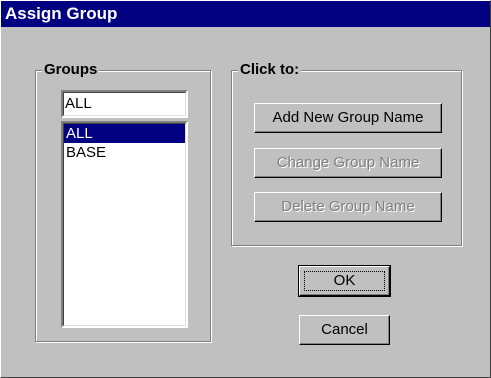 This screenshot has height=378, width=491. I want to click on cancel-button: Cancel, so click(344, 330).